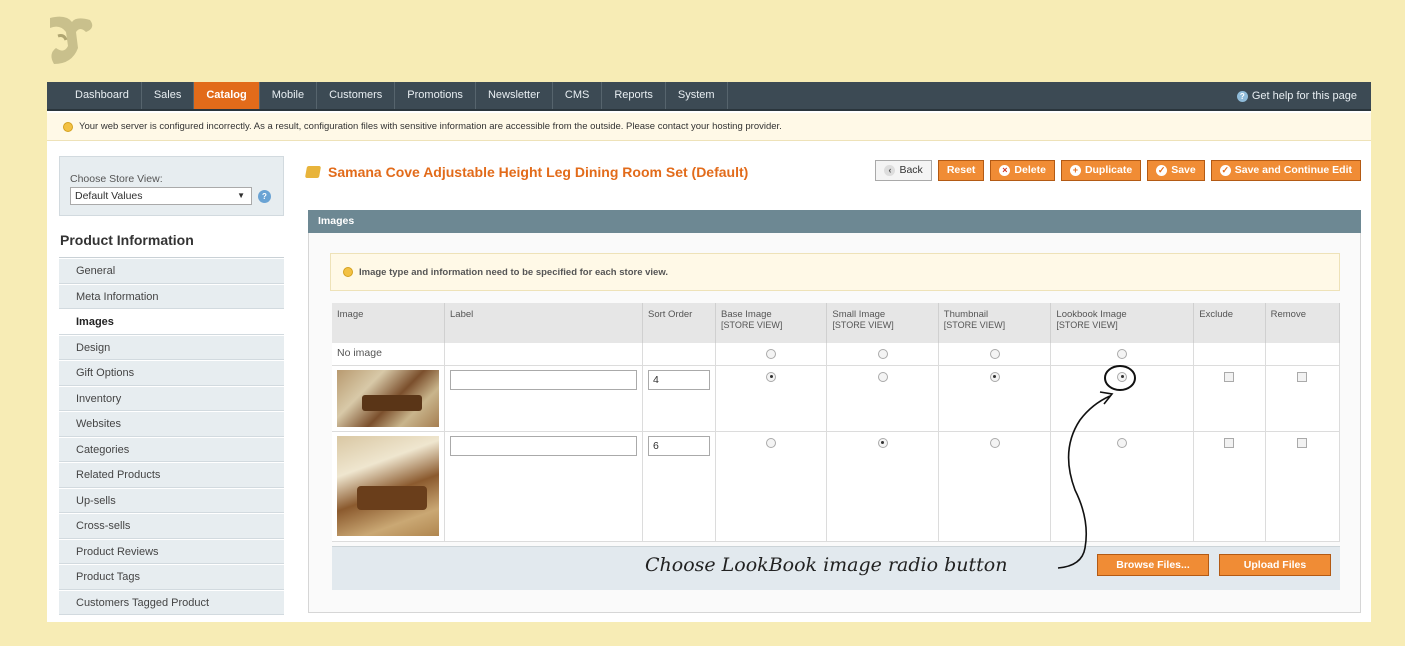 The height and width of the screenshot is (646, 1405). Describe the element at coordinates (1096, 467) in the screenshot. I see `annotation-arrow-icon` at that location.